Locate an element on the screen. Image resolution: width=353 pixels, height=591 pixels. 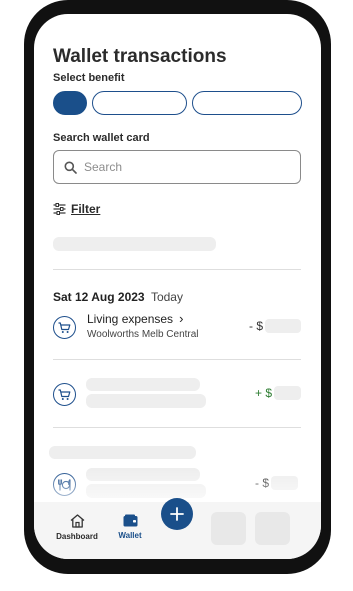
search-wallet-card-field is located at coordinates (177, 167).